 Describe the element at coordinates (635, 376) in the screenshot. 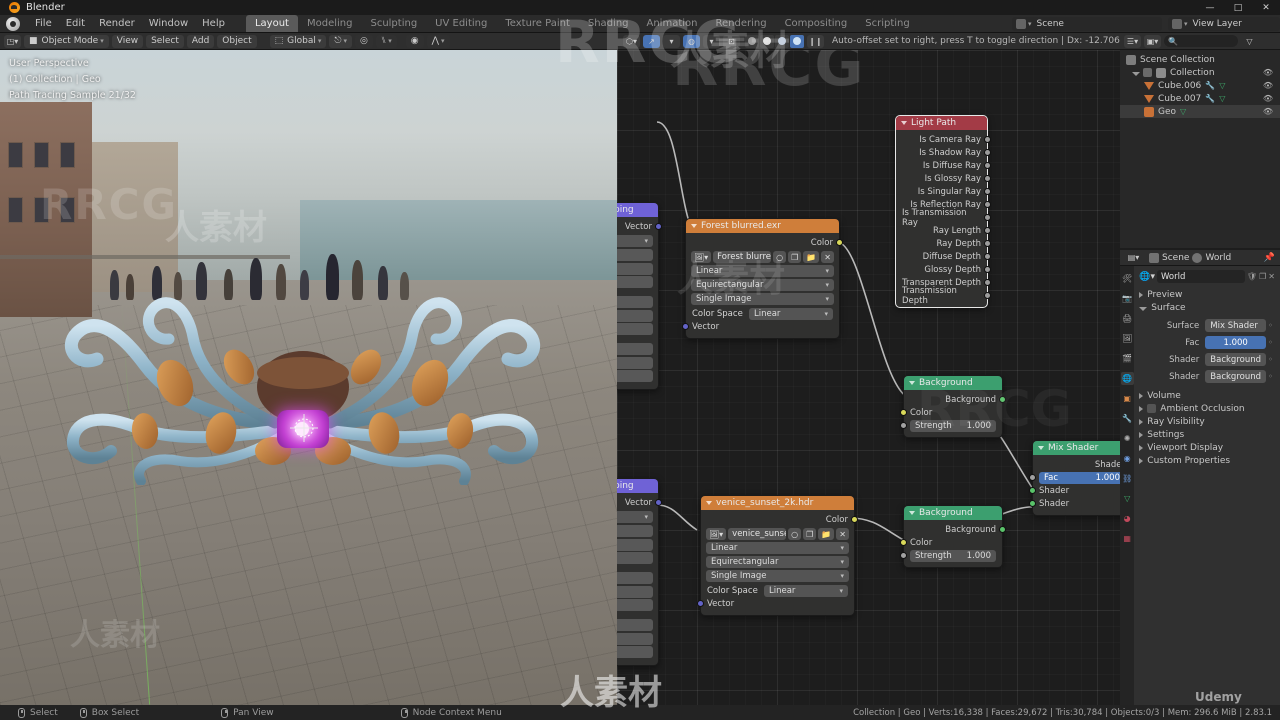

I see `mapping-top-scale-z: 1.000` at that location.